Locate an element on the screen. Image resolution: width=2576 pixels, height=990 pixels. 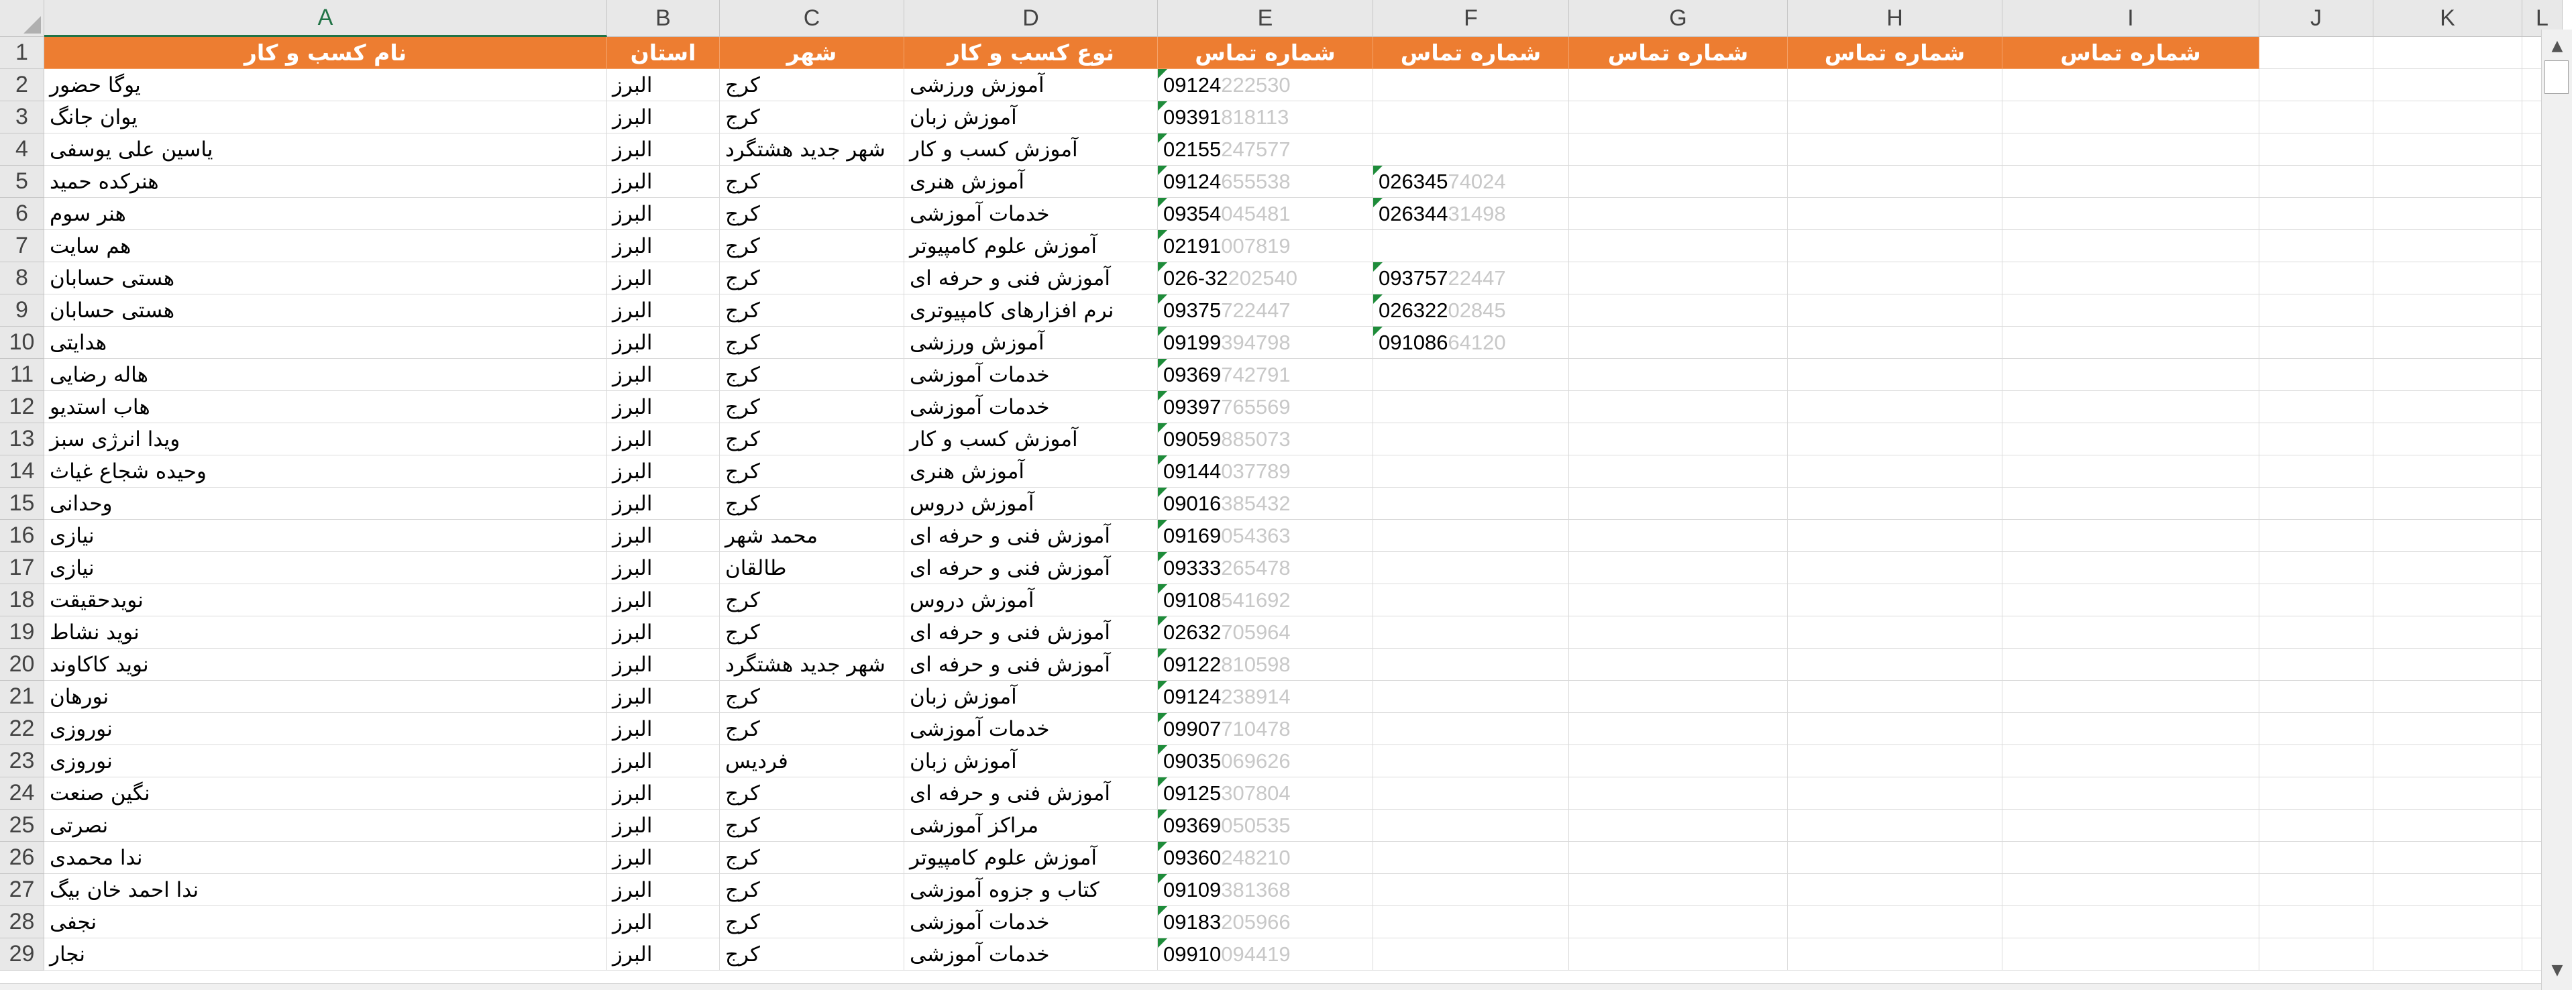
phone-cell: 026322 02845 is located at coordinates (1471, 310).